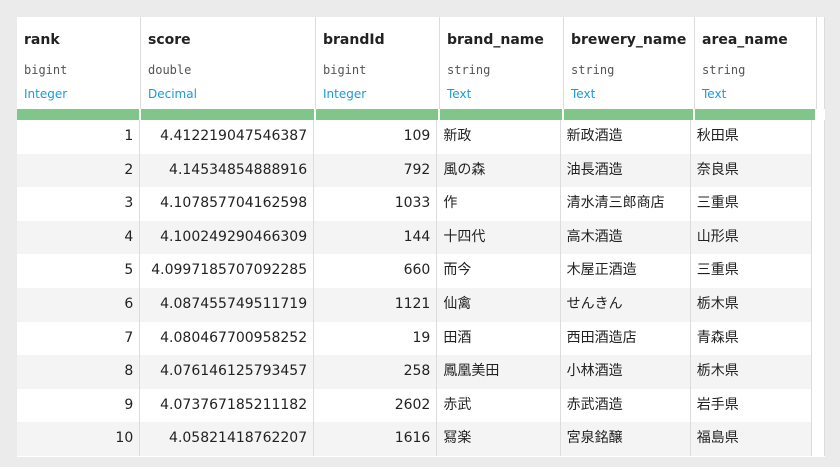  Describe the element at coordinates (227, 439) in the screenshot. I see `cell-score: 4.05821418762207` at that location.